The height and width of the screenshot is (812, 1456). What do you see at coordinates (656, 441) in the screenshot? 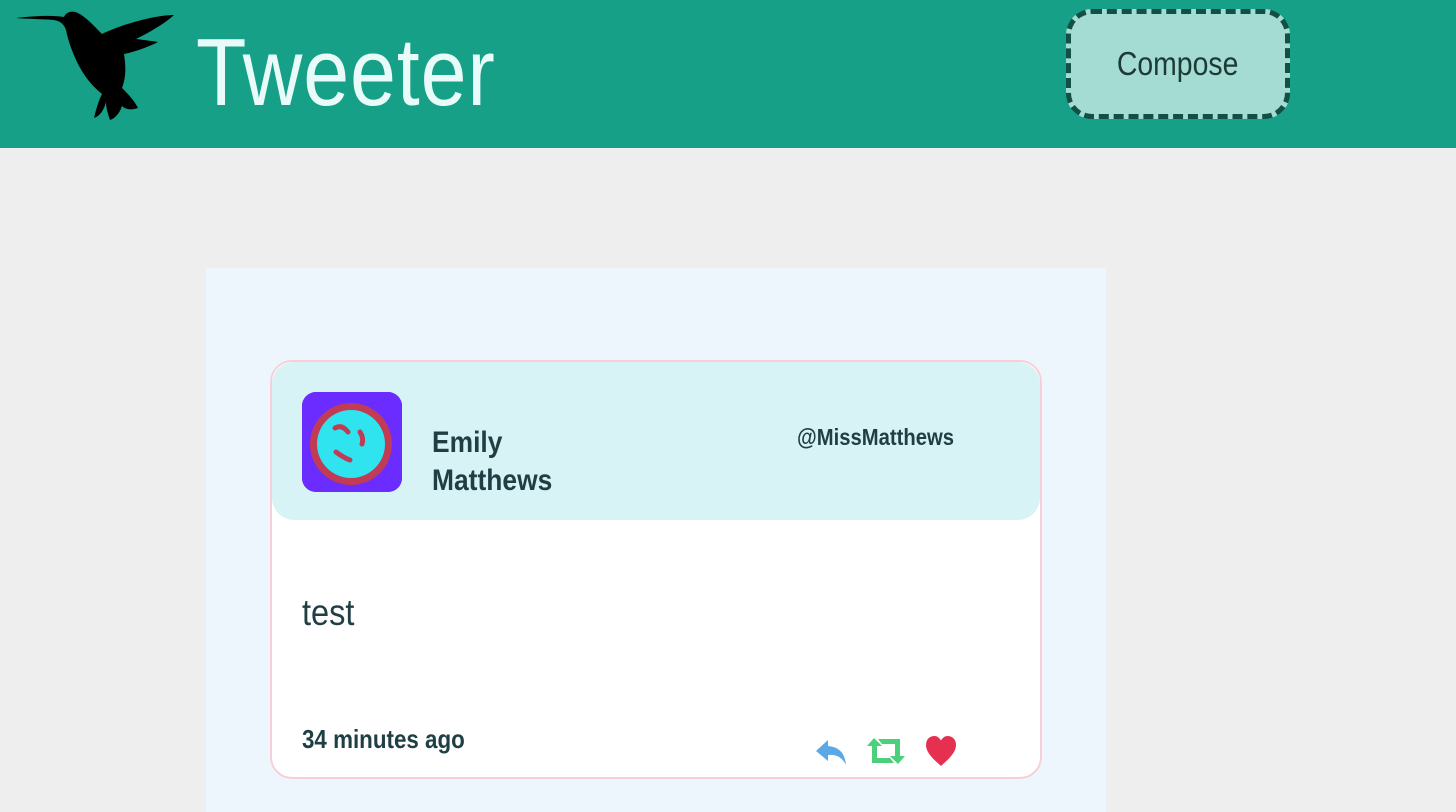
I see `tweet-header: Emily Matthews @MissMatthews` at bounding box center [656, 441].